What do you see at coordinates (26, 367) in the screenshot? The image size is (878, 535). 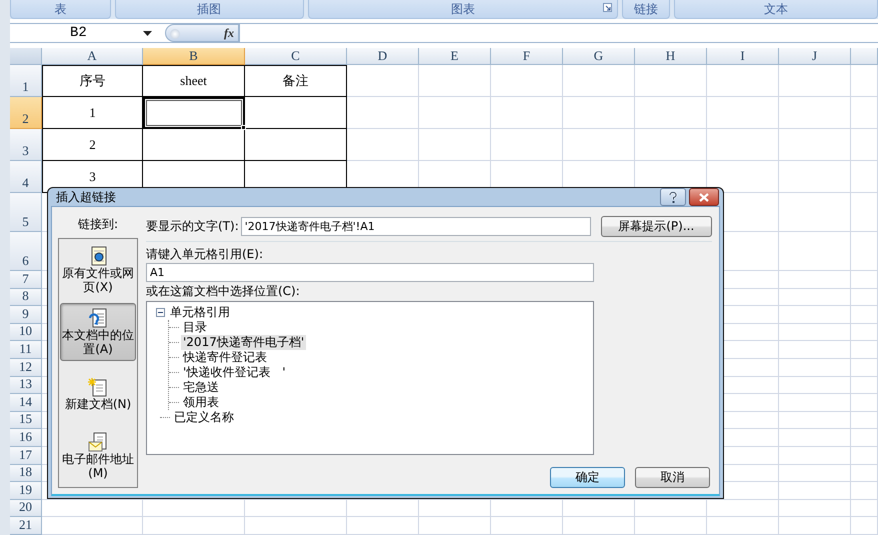 I see `row-header: 12` at bounding box center [26, 367].